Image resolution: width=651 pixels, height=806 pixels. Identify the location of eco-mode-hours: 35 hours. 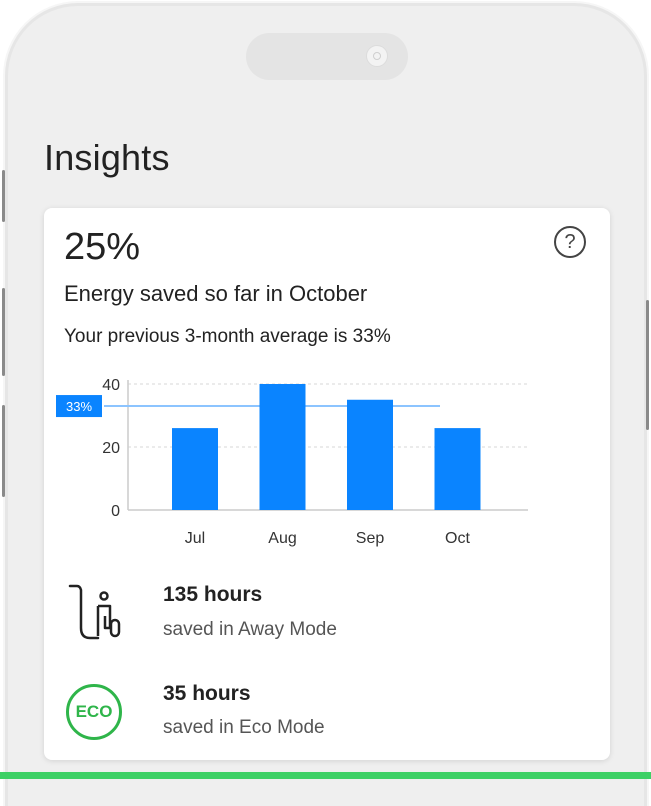
(207, 693).